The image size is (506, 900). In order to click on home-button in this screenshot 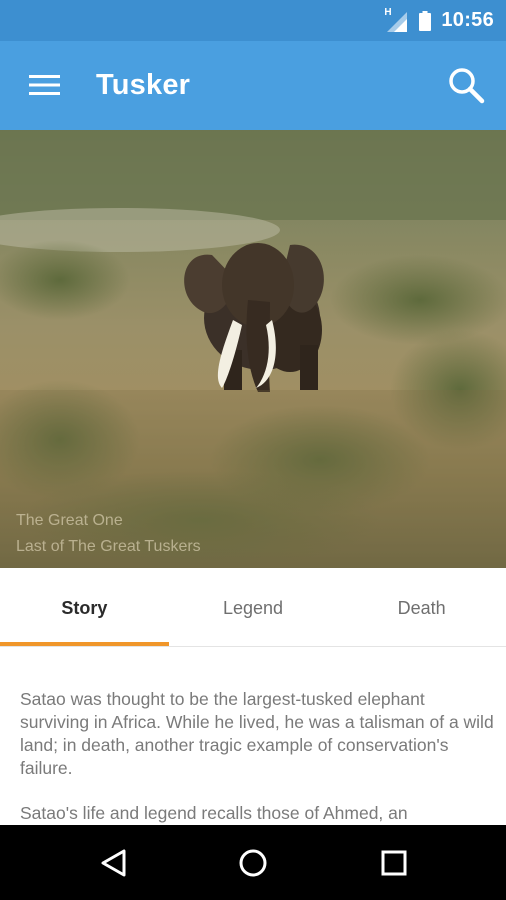, I will do `click(253, 863)`.